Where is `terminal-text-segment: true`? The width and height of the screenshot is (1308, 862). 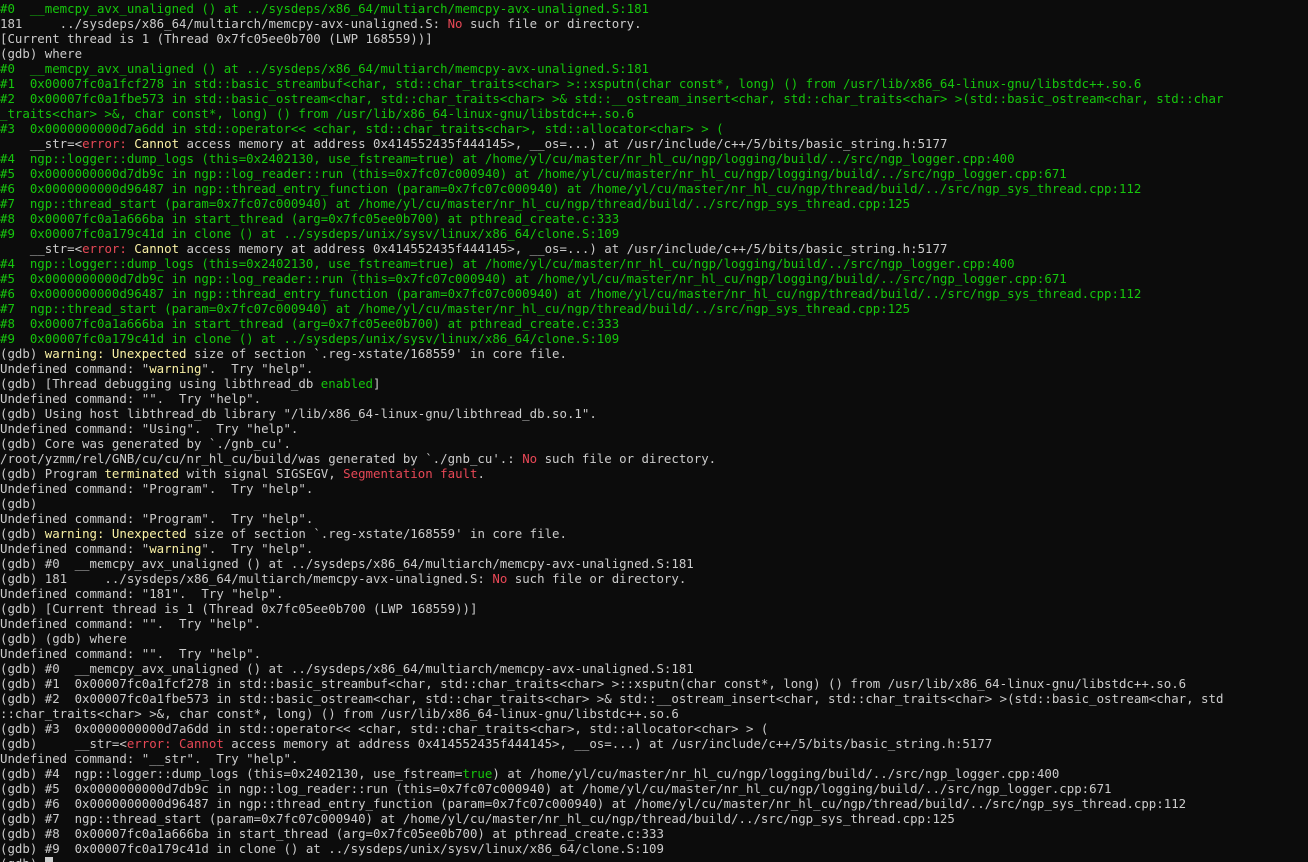 terminal-text-segment: true is located at coordinates (477, 773).